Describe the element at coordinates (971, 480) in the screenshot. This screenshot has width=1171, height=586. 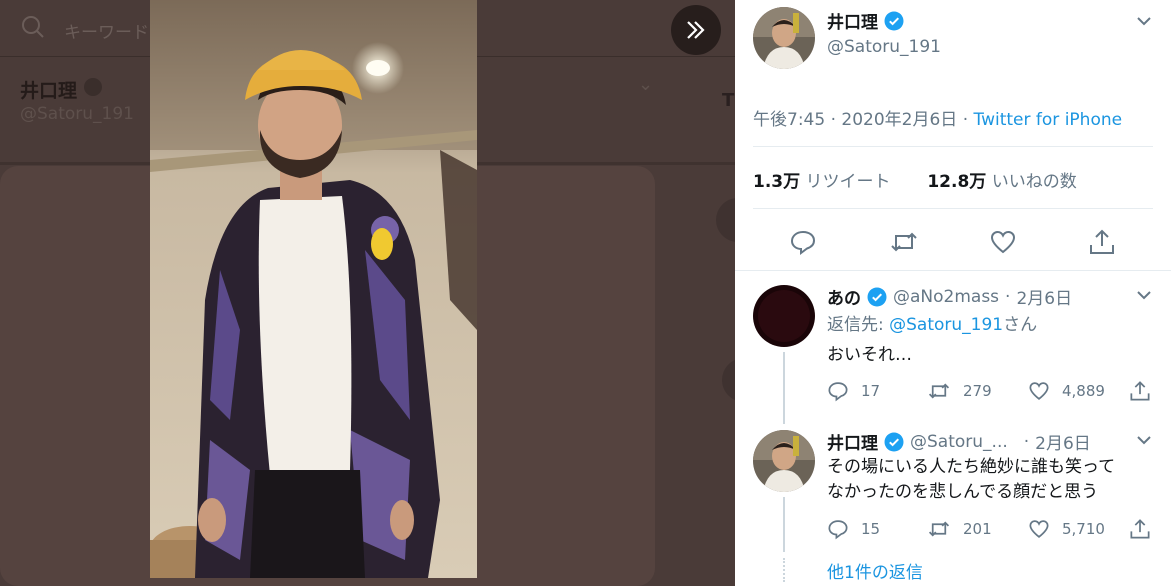
I see `reply-text: その場にいる人たち絶妙に誰も笑って なかったのを悲しんでる顔だと思う` at that location.